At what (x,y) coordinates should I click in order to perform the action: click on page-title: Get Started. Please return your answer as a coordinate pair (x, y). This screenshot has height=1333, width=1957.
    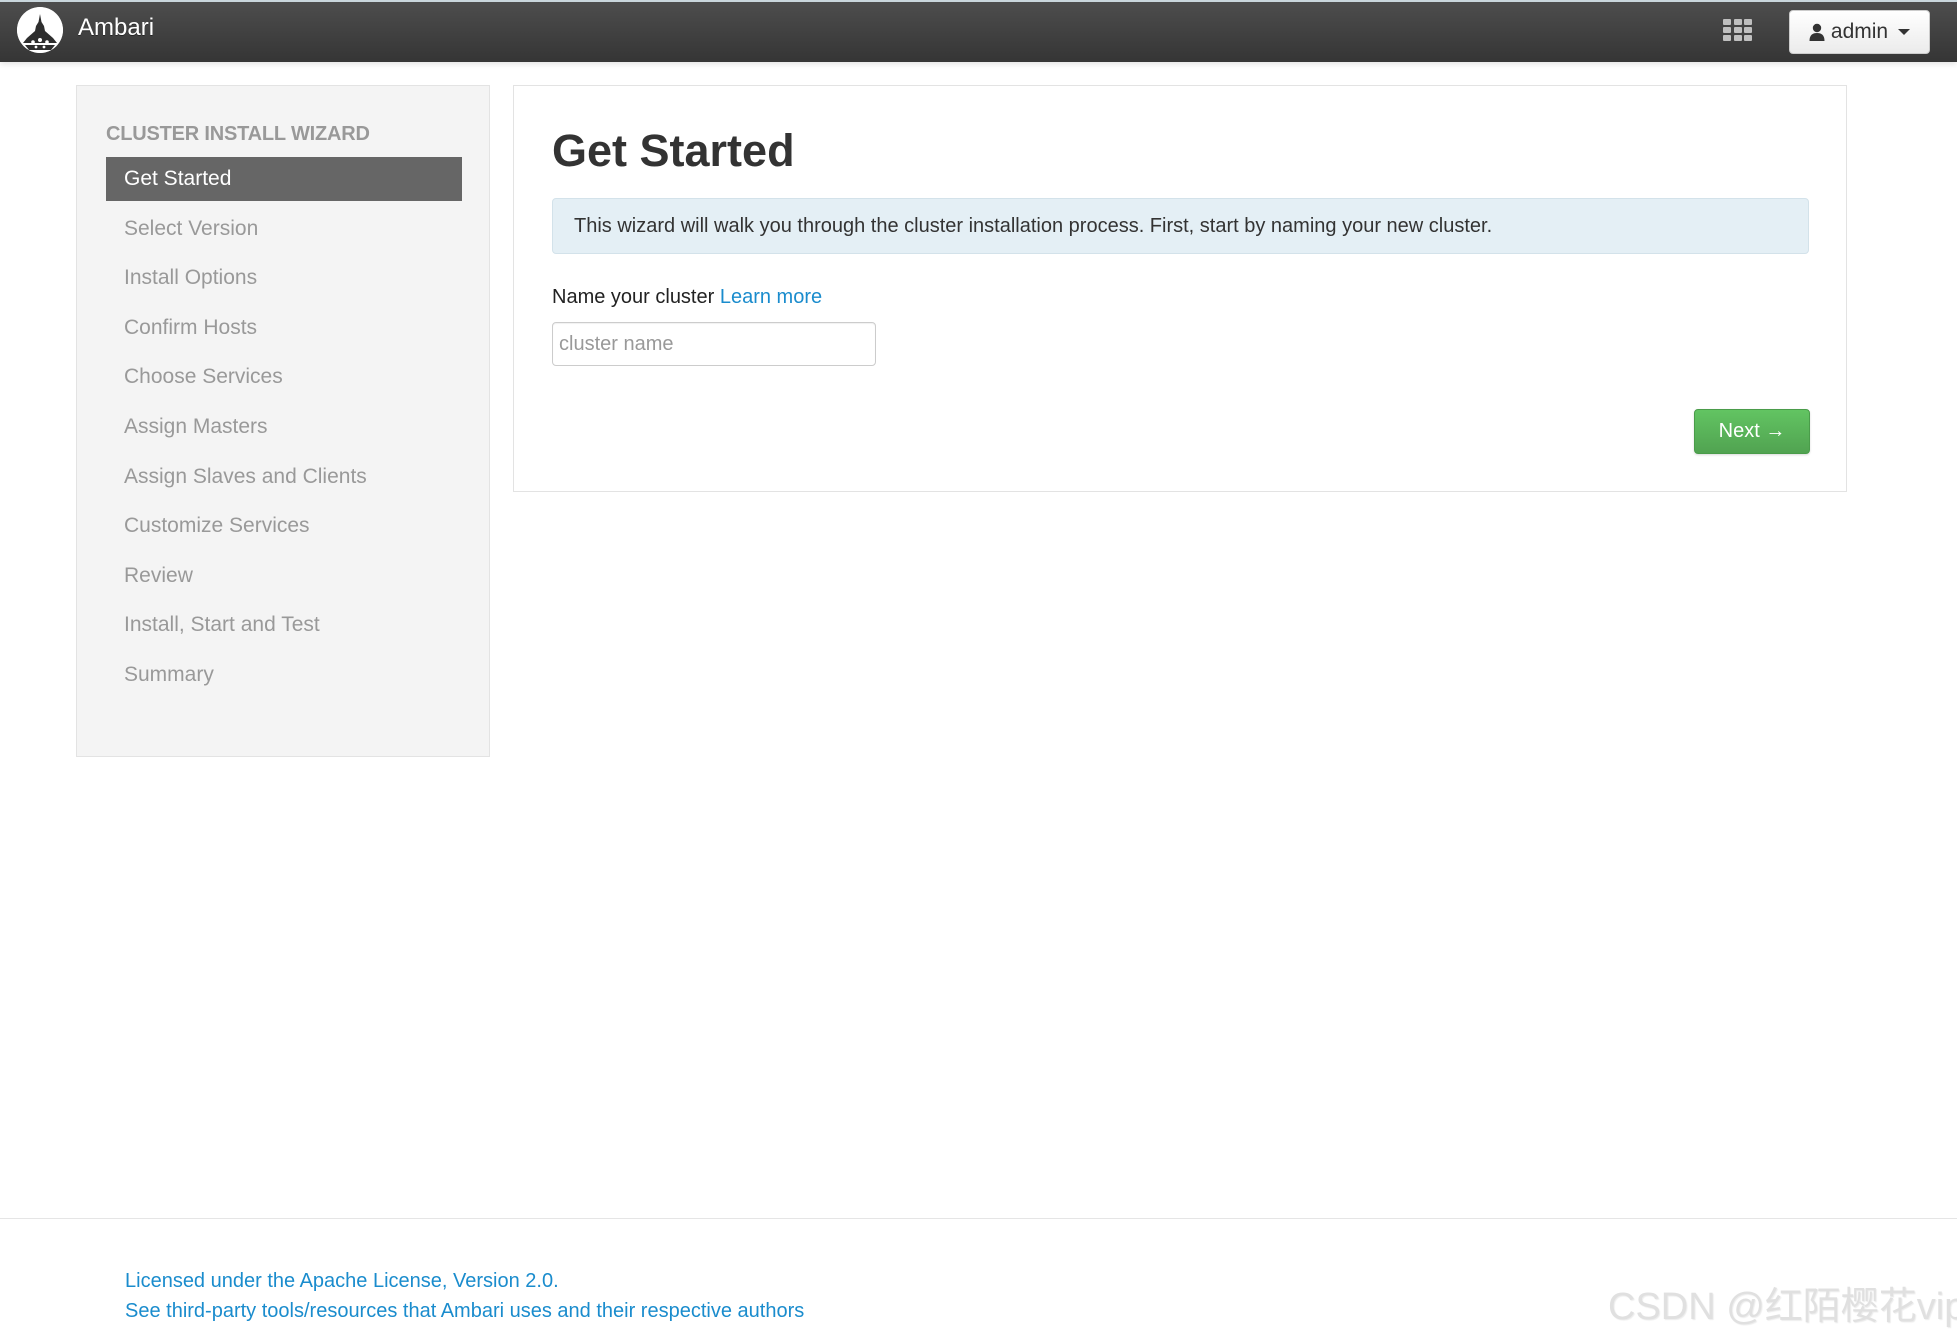
    Looking at the image, I should click on (673, 150).